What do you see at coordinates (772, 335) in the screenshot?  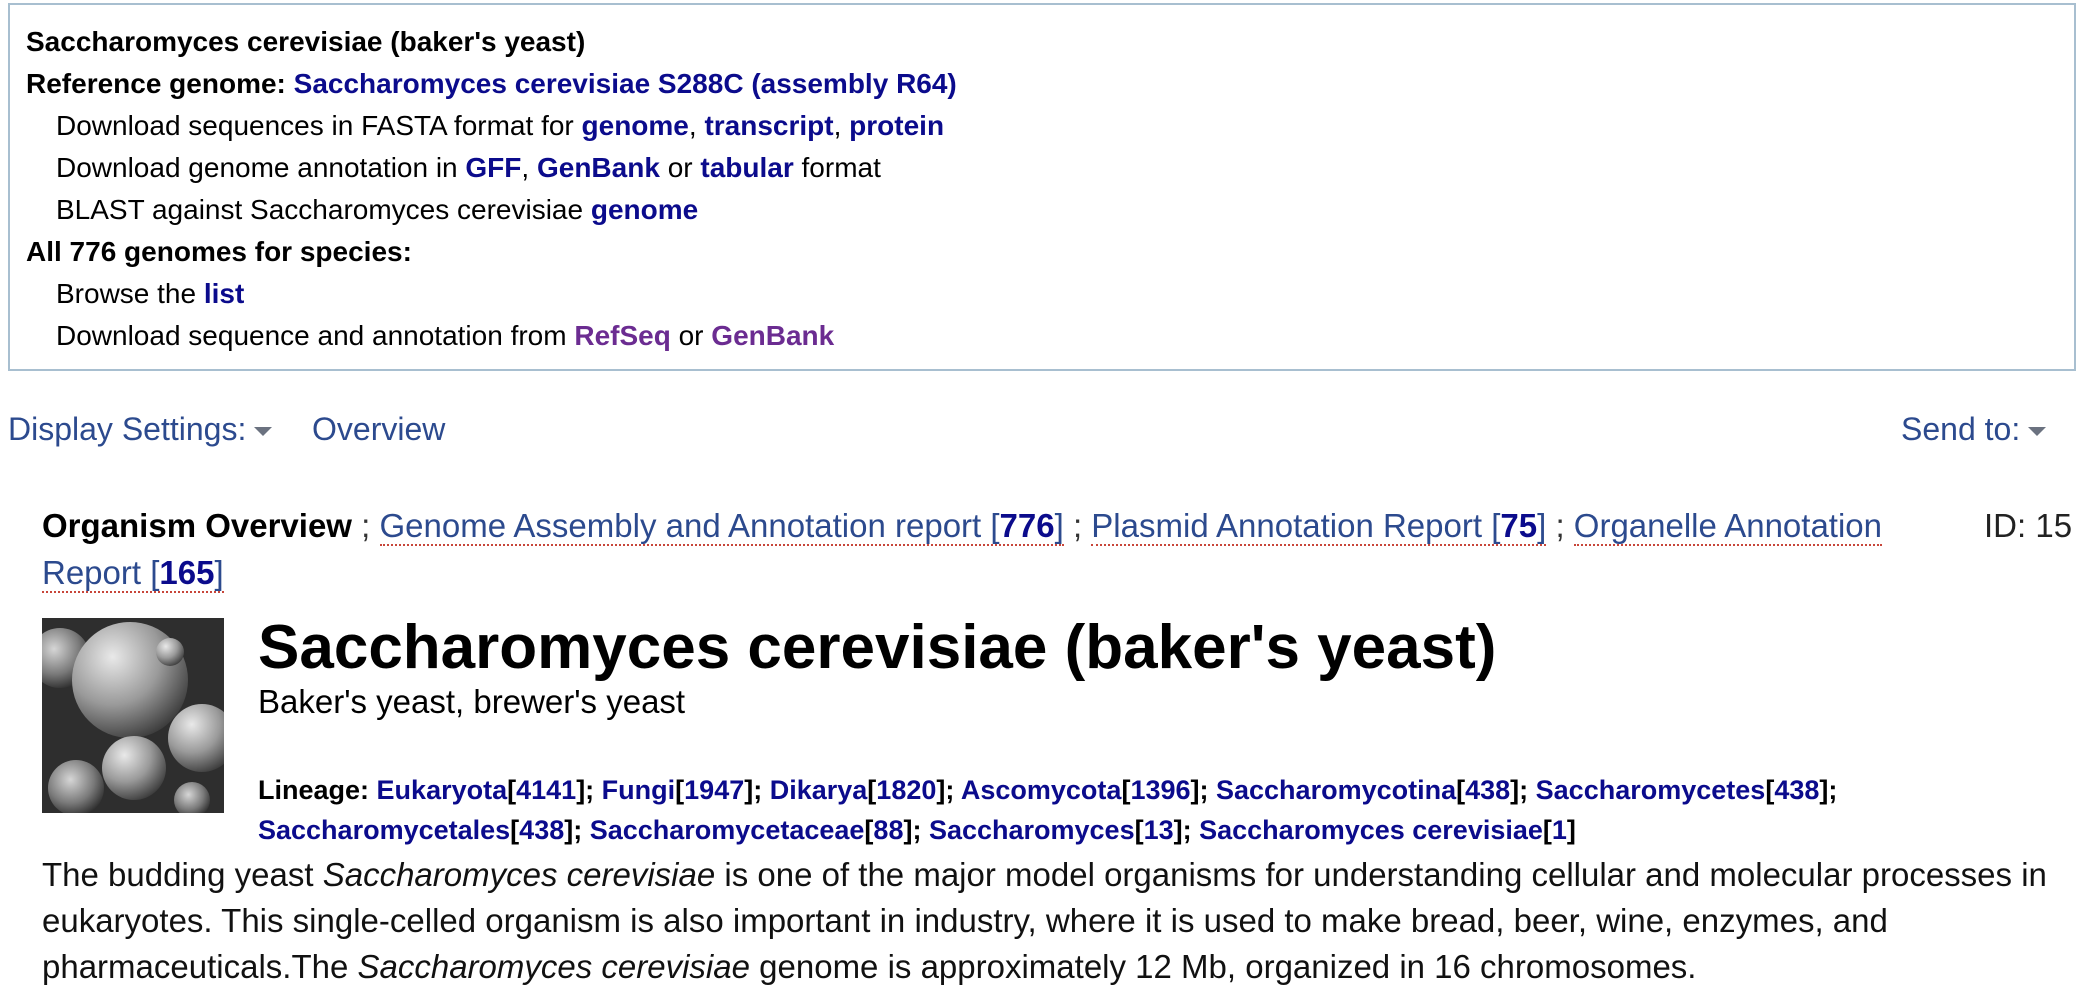 I see `genbank-download-link: GenBank` at bounding box center [772, 335].